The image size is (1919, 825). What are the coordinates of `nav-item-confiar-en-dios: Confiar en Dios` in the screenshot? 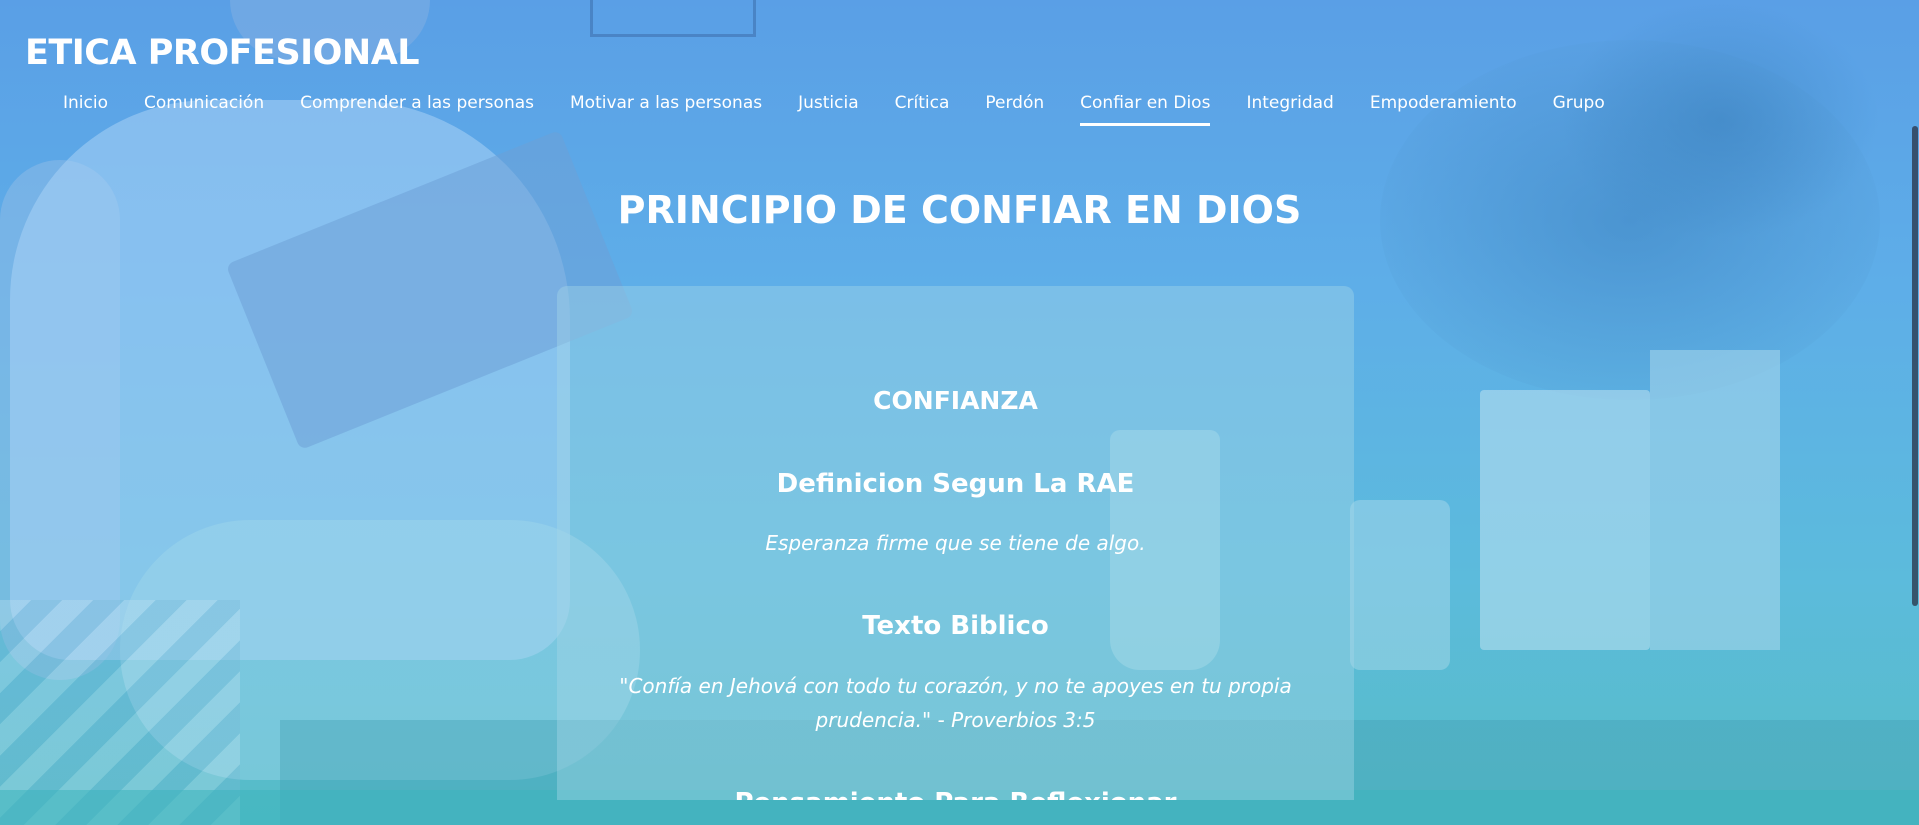 It's located at (1145, 108).